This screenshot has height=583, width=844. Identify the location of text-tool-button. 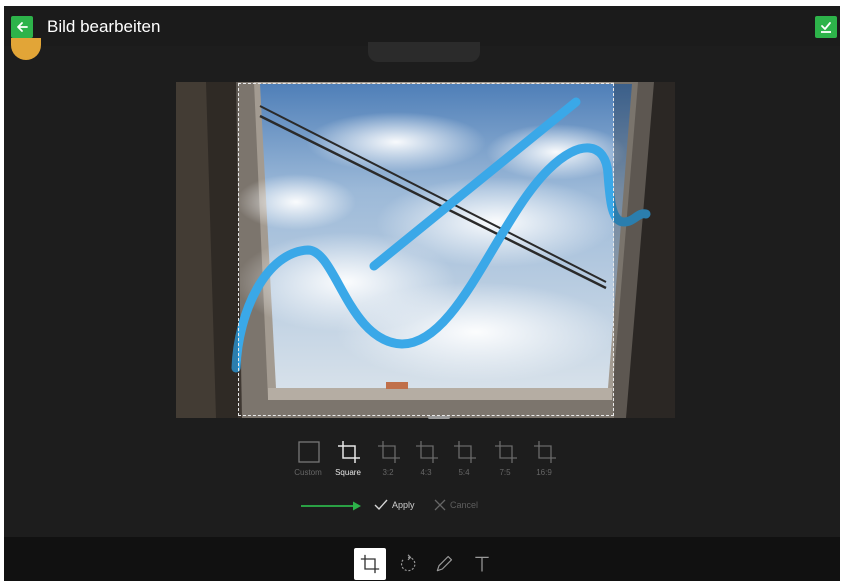
(482, 564).